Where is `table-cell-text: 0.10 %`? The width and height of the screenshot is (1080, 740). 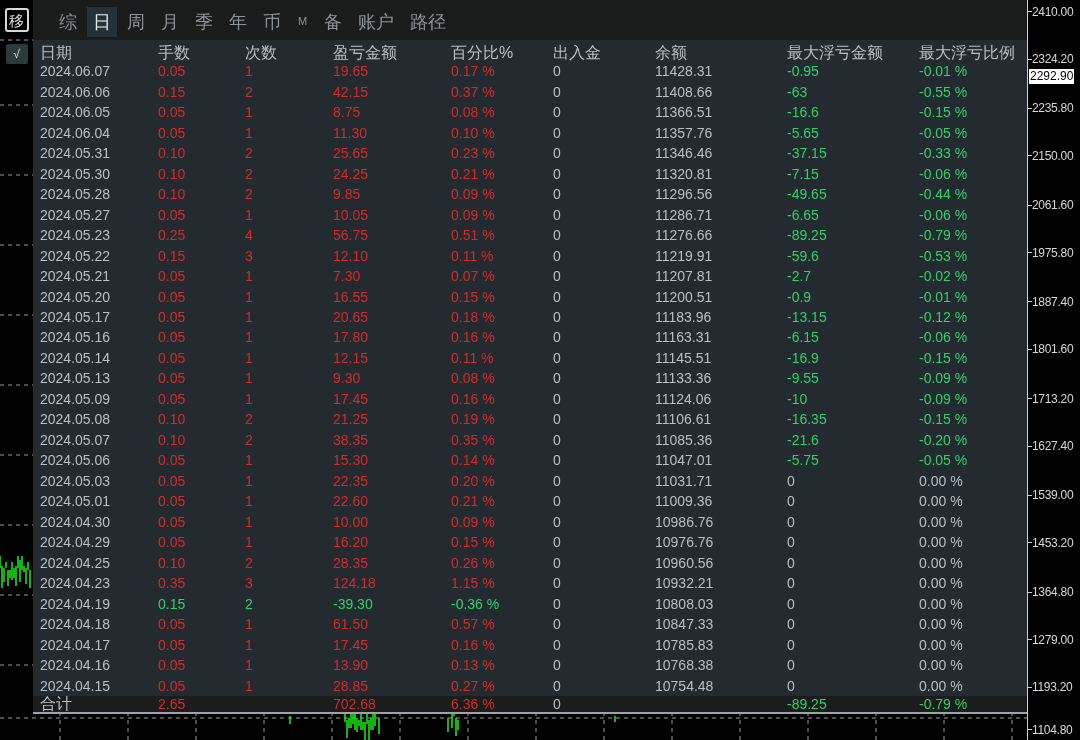 table-cell-text: 0.10 % is located at coordinates (473, 132).